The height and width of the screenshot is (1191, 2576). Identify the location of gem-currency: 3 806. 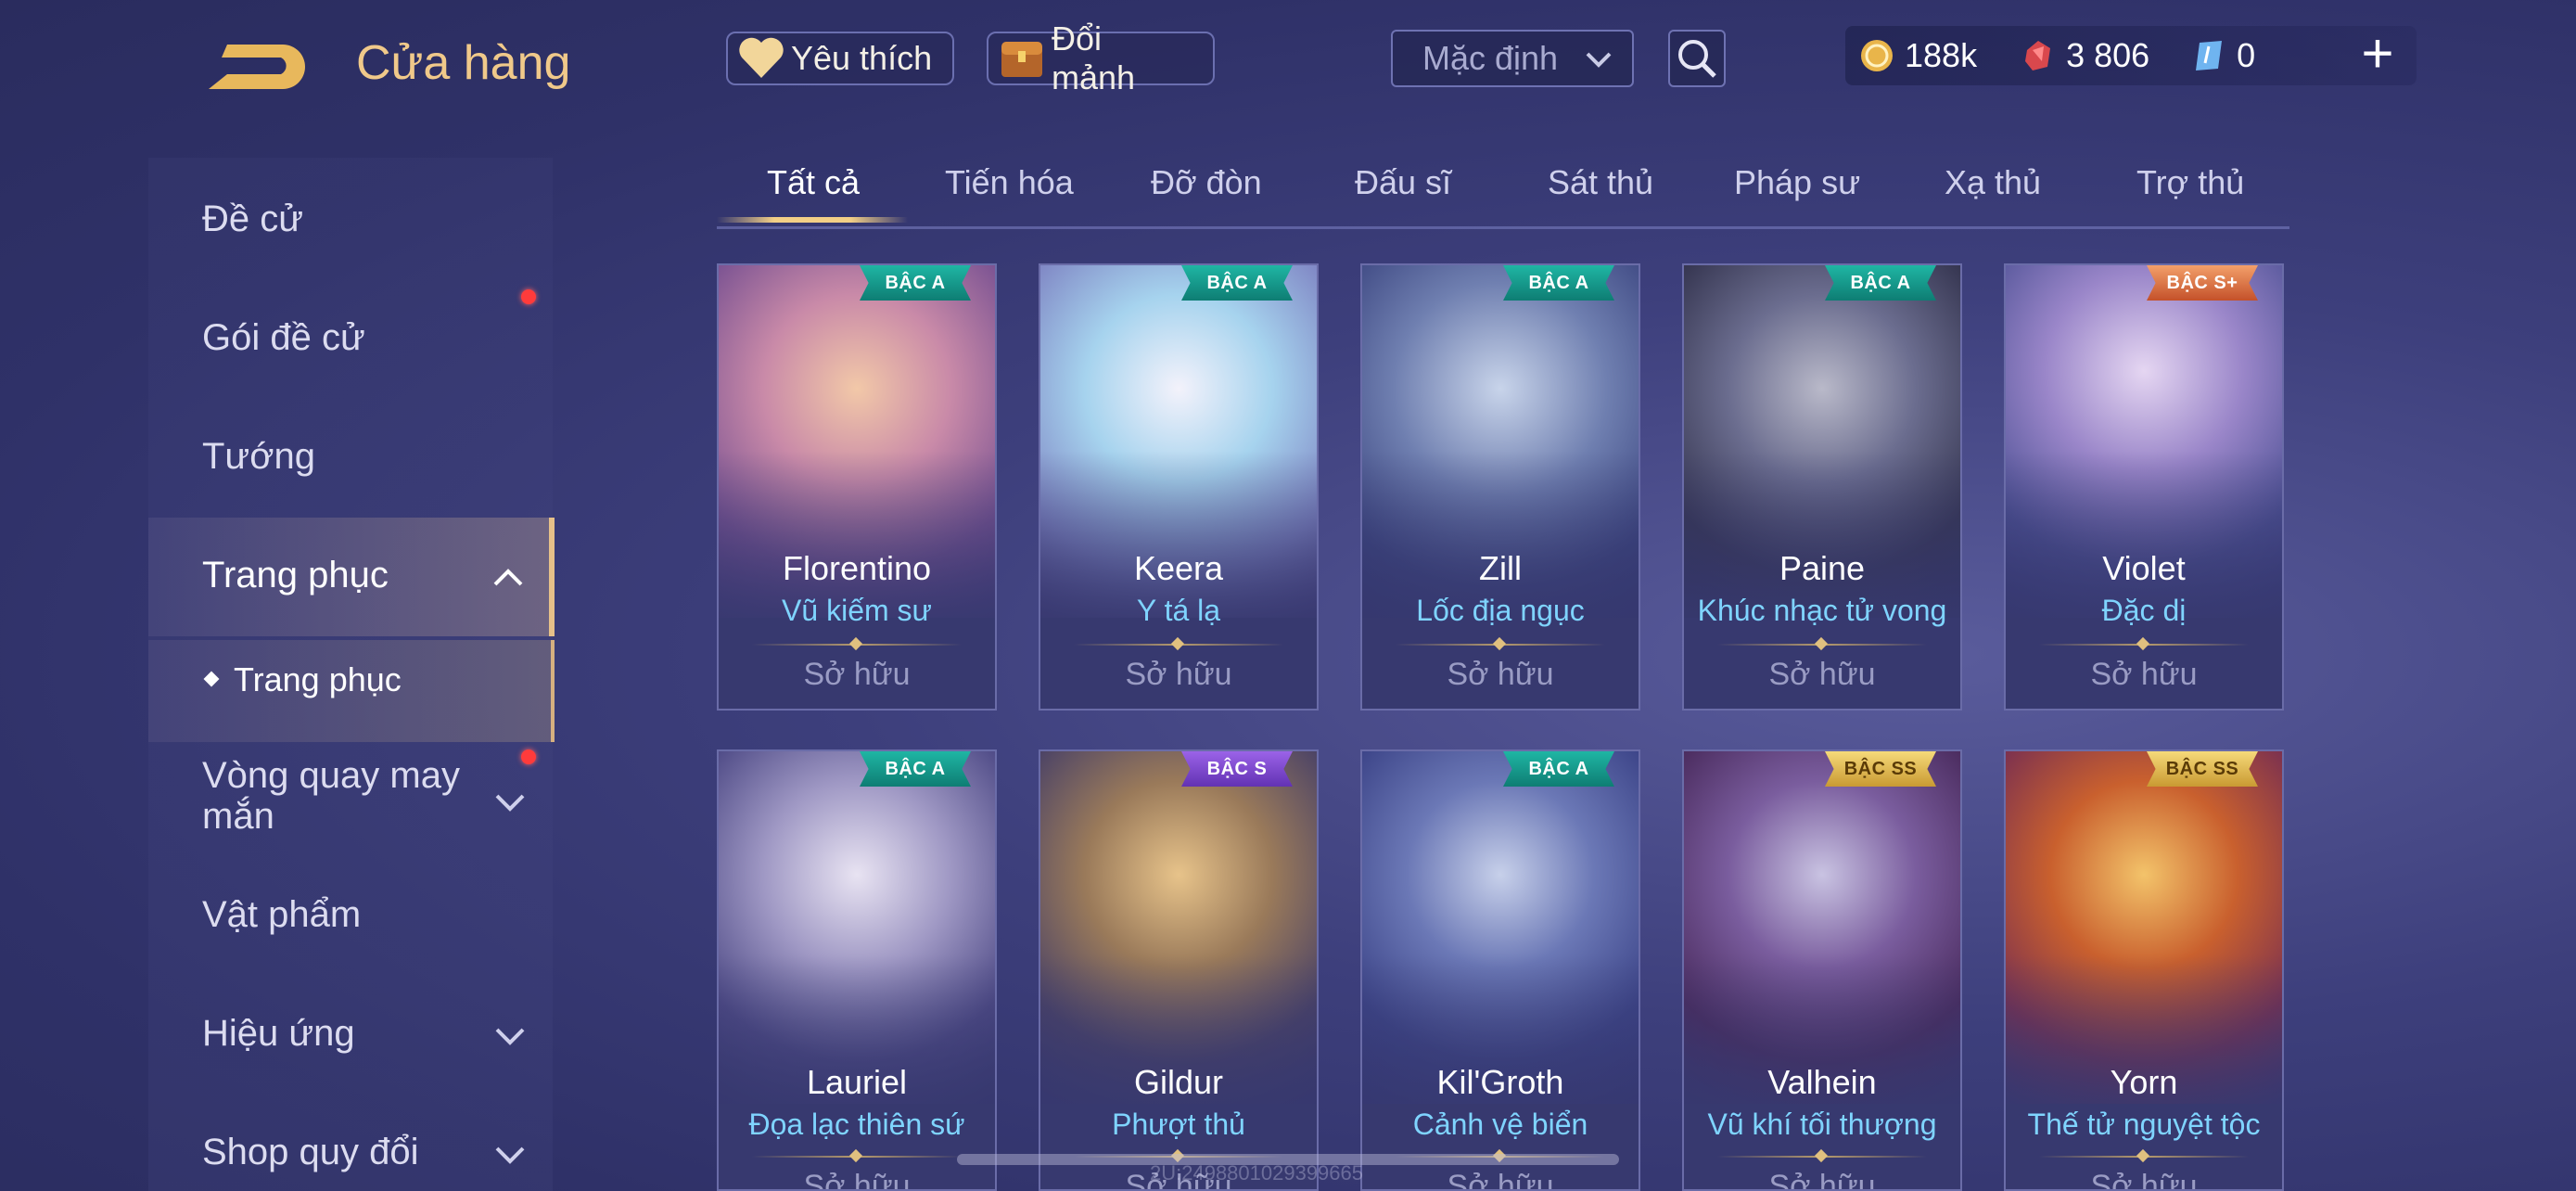
(2084, 55).